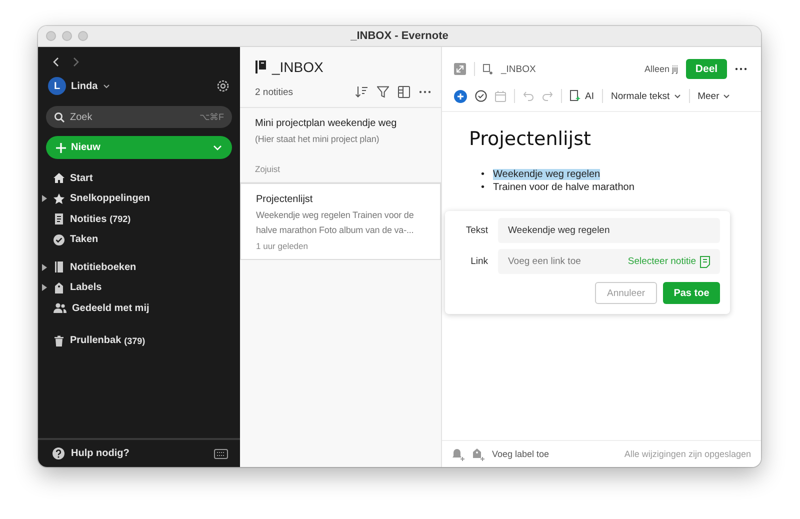 The image size is (800, 519). What do you see at coordinates (139, 288) in the screenshot?
I see `sidebar-item: Labels` at bounding box center [139, 288].